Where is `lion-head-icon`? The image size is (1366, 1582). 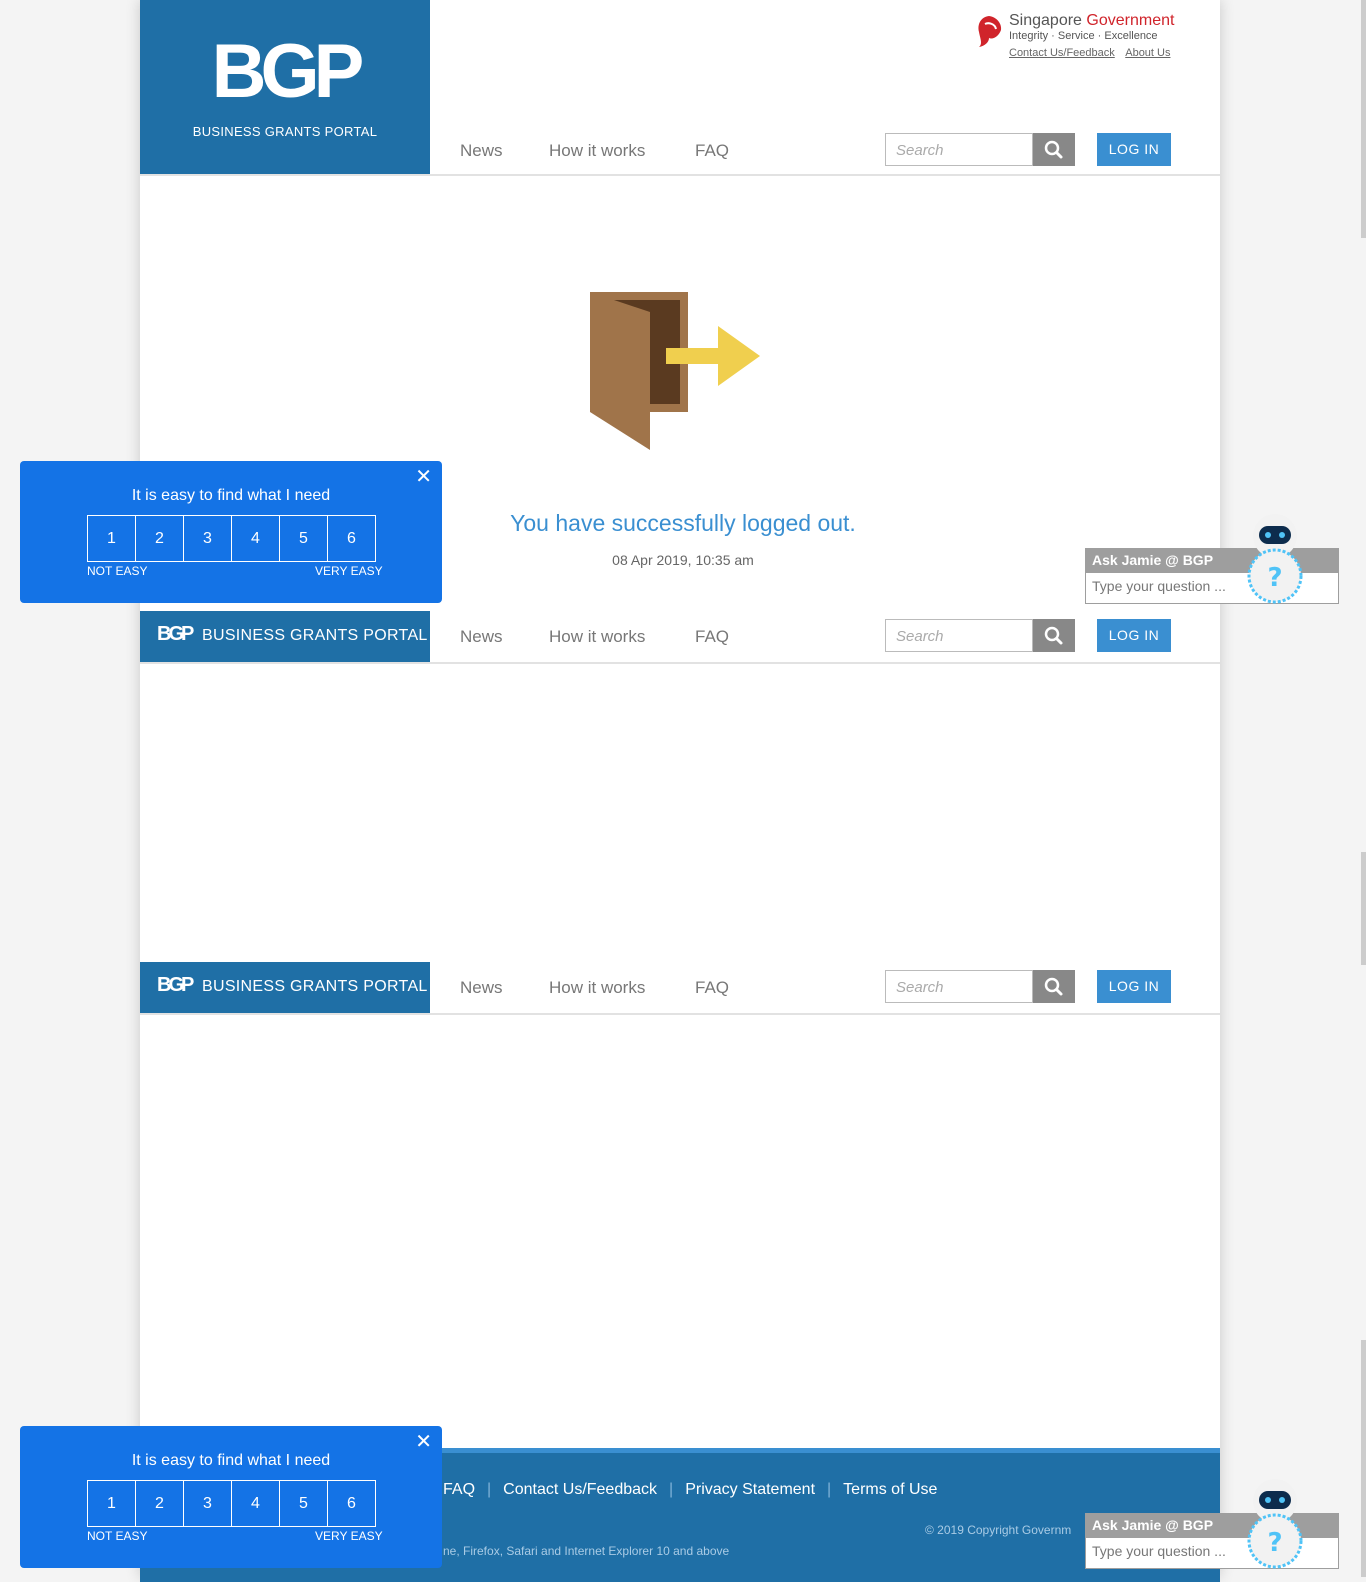 lion-head-icon is located at coordinates (990, 31).